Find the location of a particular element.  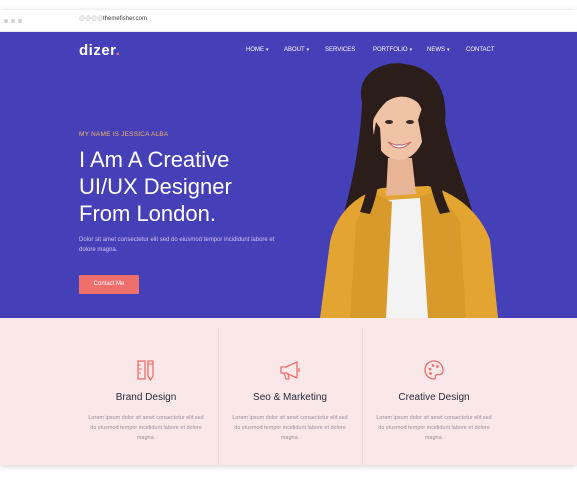

nav-label: HOME is located at coordinates (255, 50).